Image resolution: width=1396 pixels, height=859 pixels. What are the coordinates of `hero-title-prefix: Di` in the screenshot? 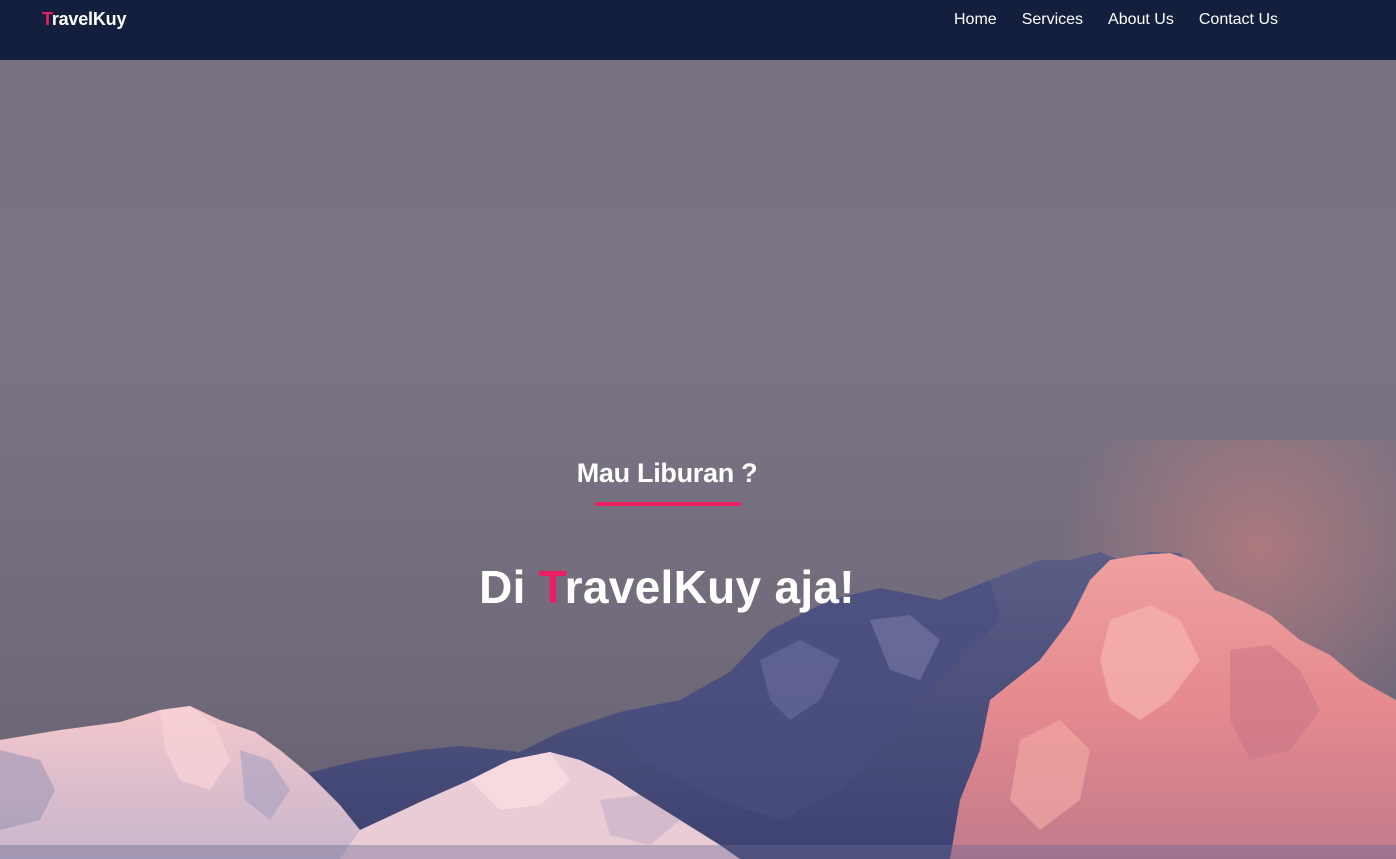 It's located at (509, 587).